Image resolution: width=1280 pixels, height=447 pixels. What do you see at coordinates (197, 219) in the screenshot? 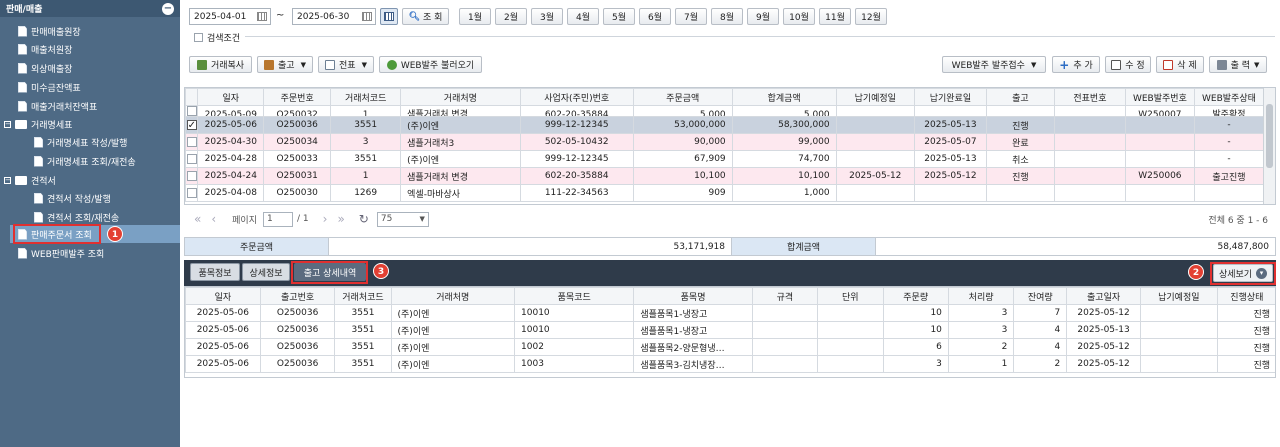
I see `first-page-icon: «` at bounding box center [197, 219].